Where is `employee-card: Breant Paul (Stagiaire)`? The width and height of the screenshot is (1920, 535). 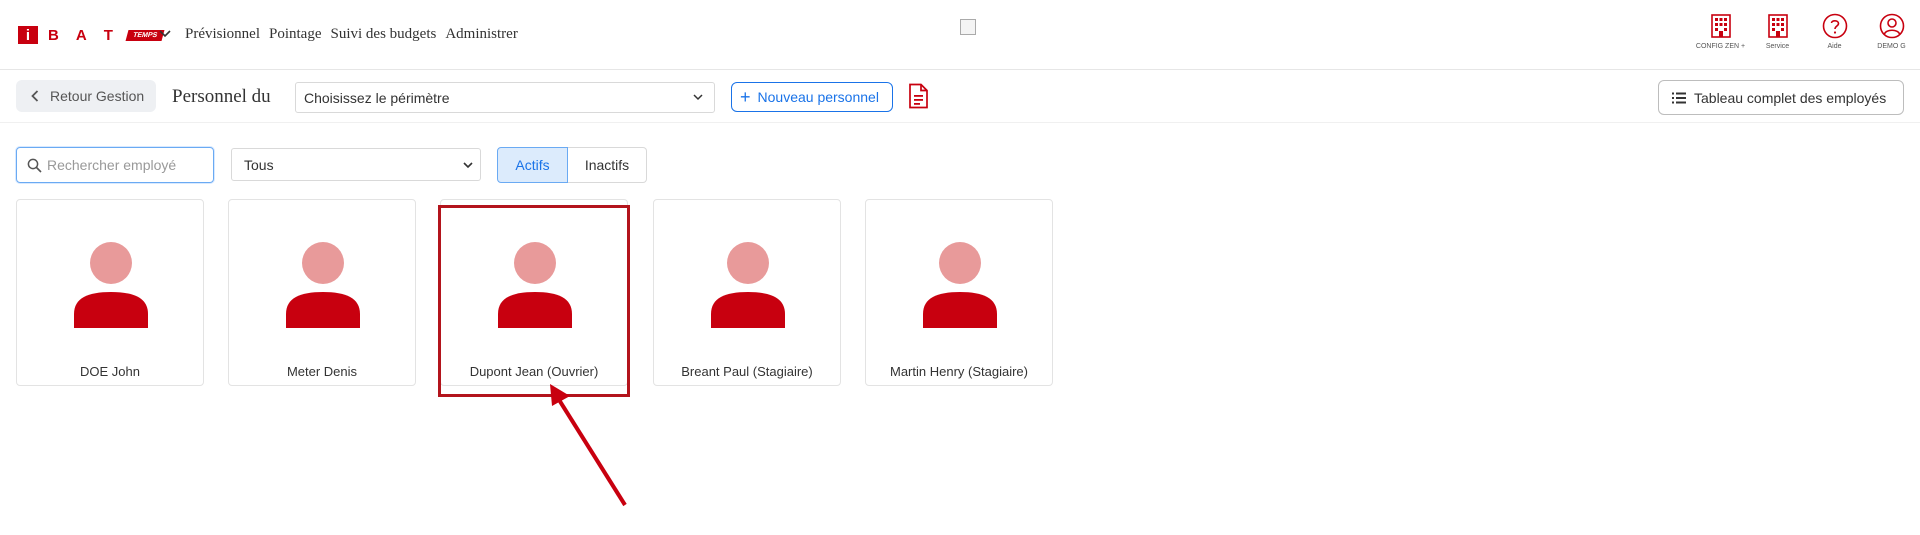
employee-card: Breant Paul (Stagiaire) is located at coordinates (747, 292).